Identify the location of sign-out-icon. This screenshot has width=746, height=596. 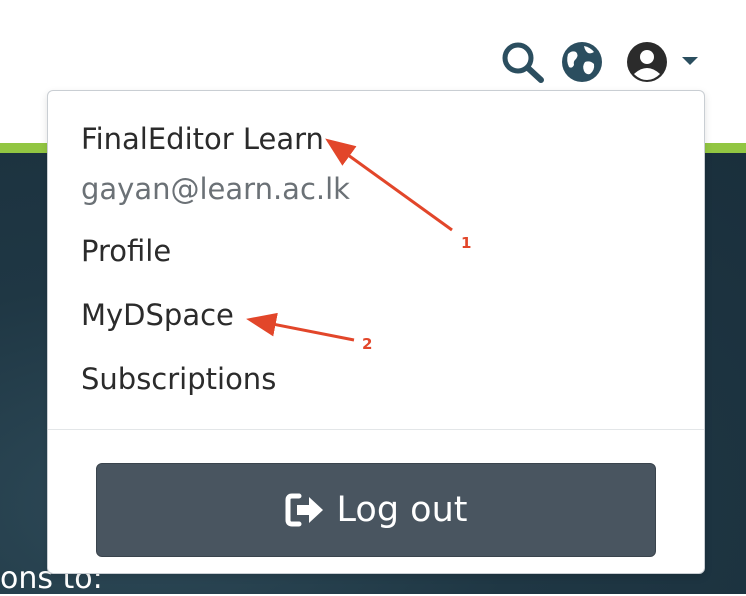
(304, 510).